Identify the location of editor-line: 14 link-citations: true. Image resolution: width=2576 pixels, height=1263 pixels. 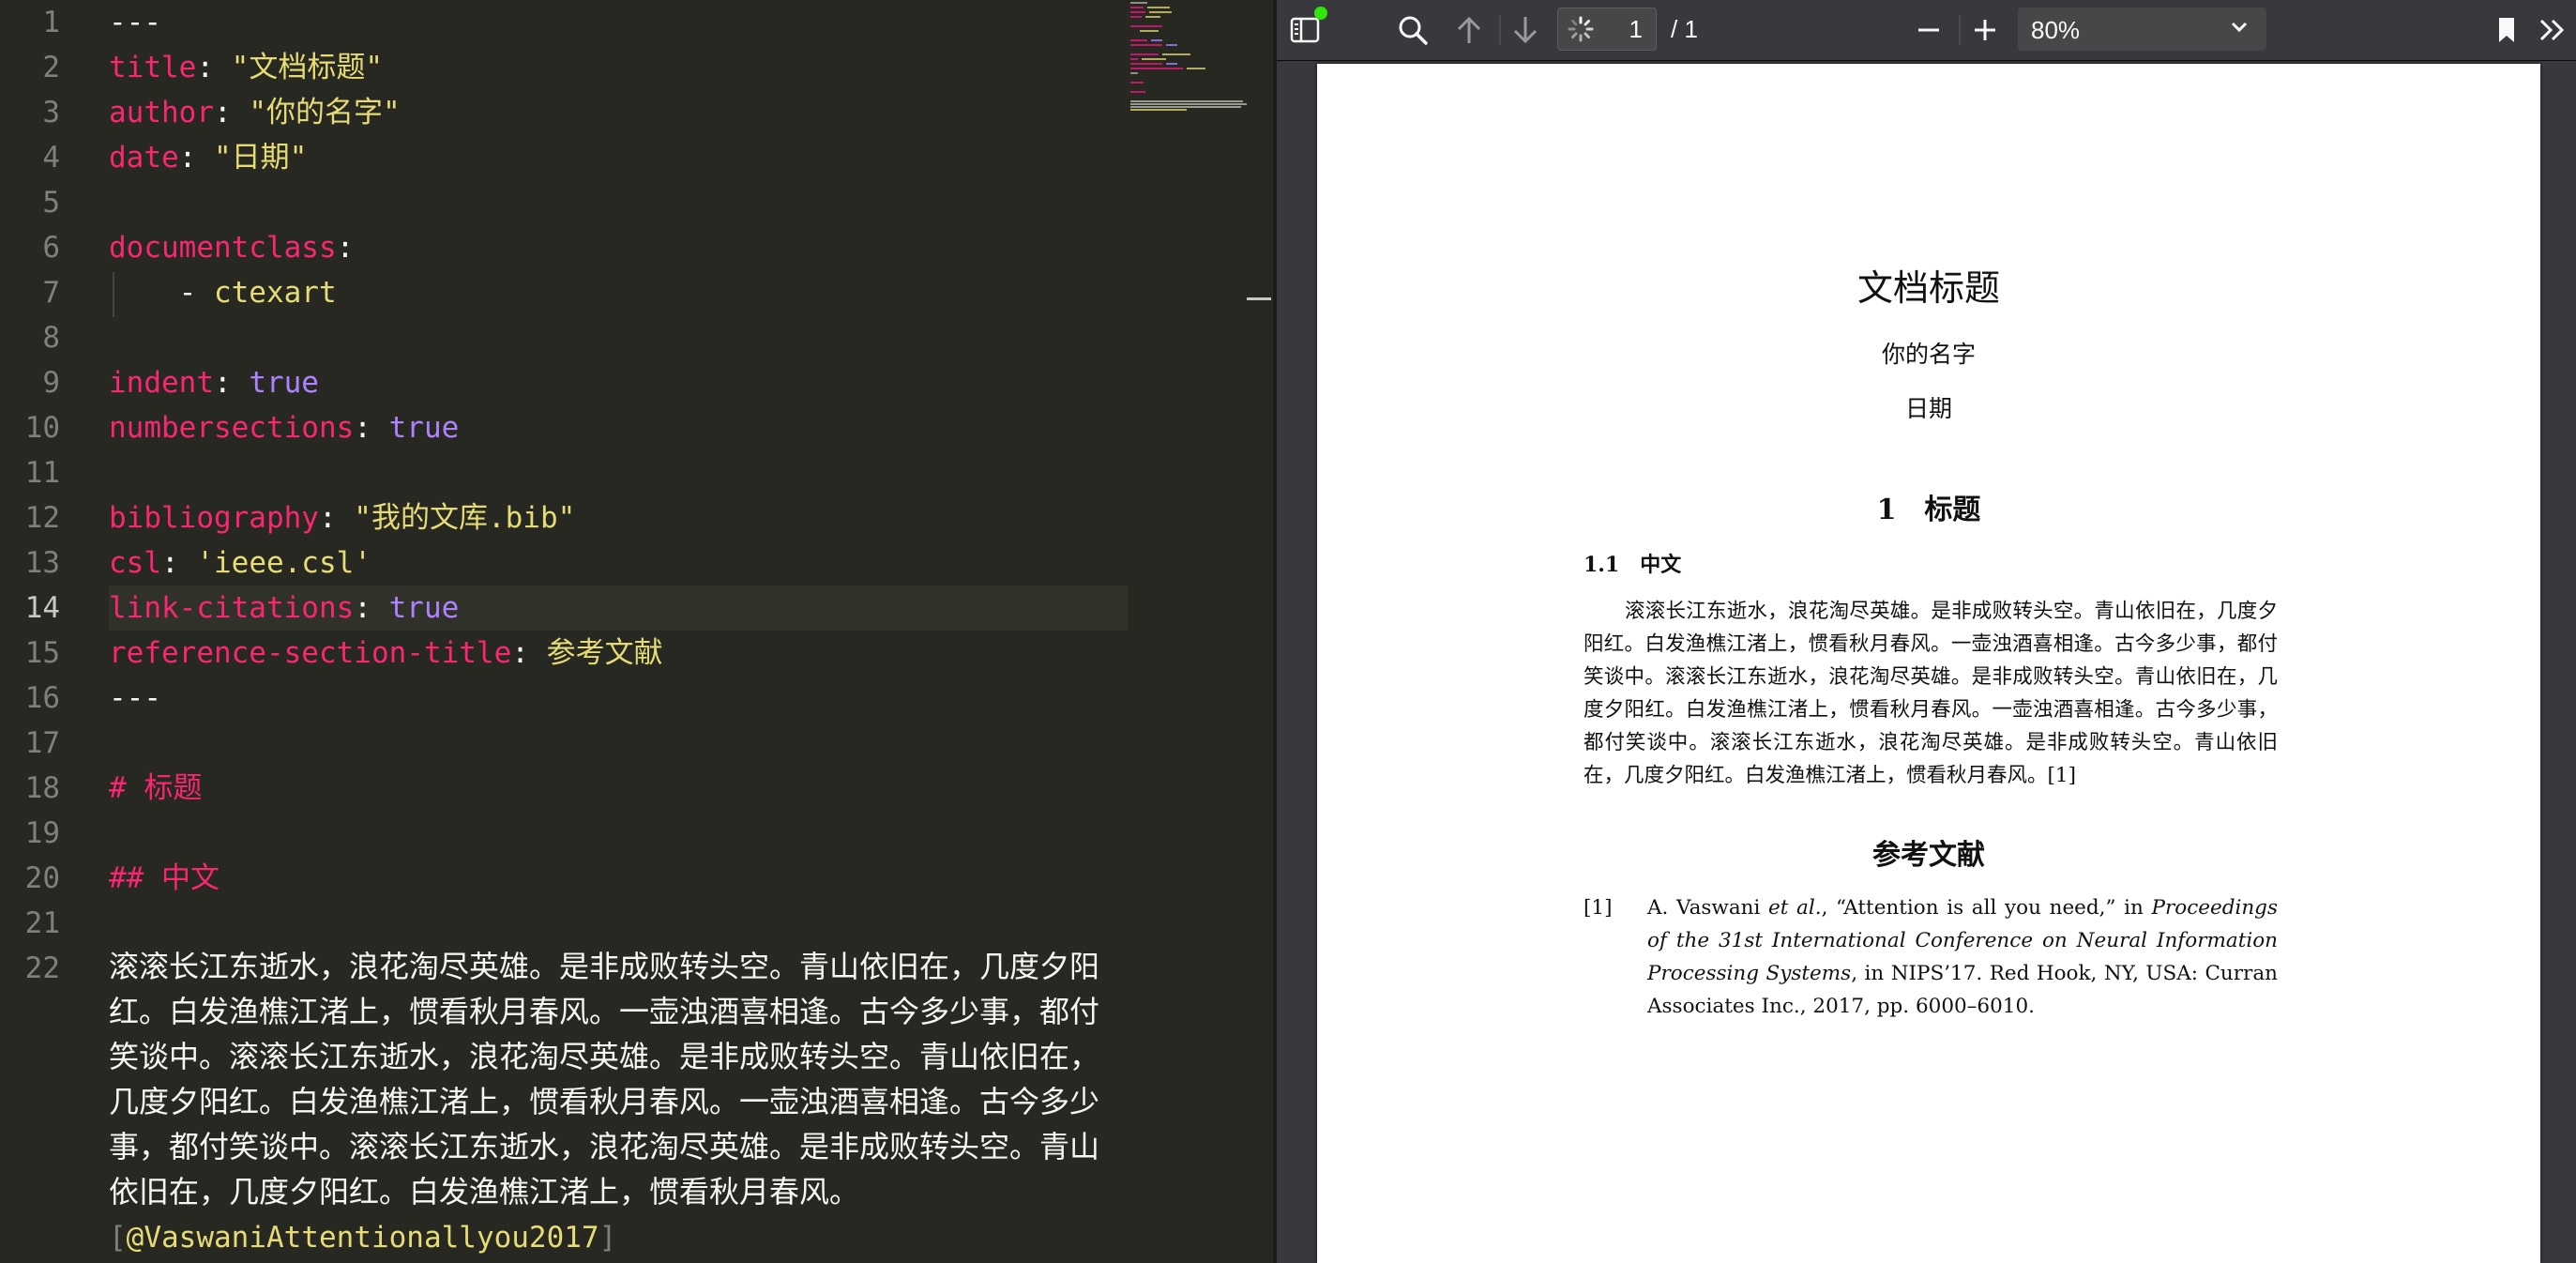
(636, 608).